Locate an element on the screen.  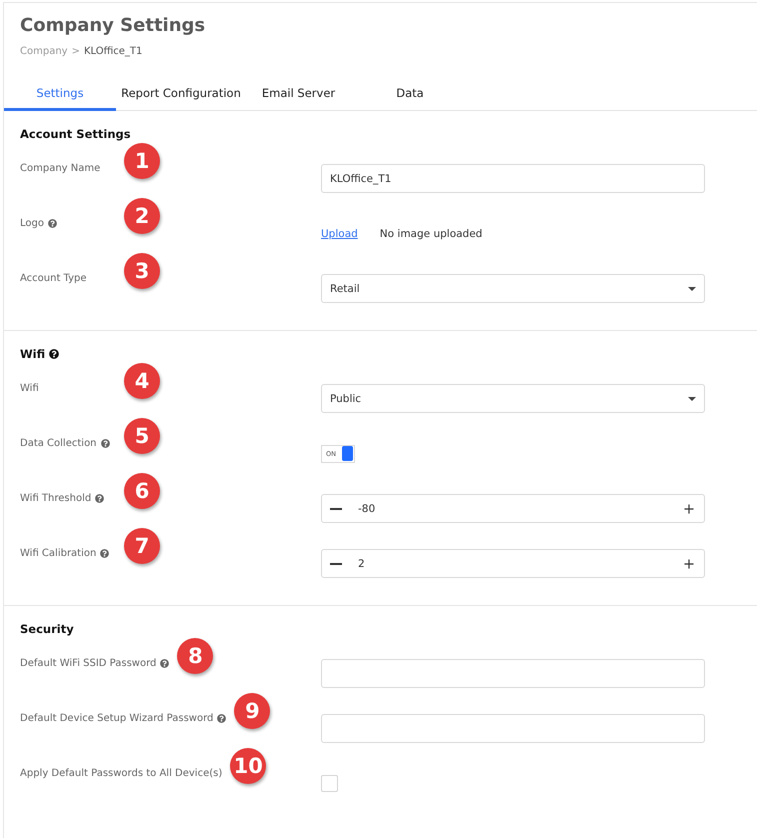
number-badge: 10 is located at coordinates (248, 766).